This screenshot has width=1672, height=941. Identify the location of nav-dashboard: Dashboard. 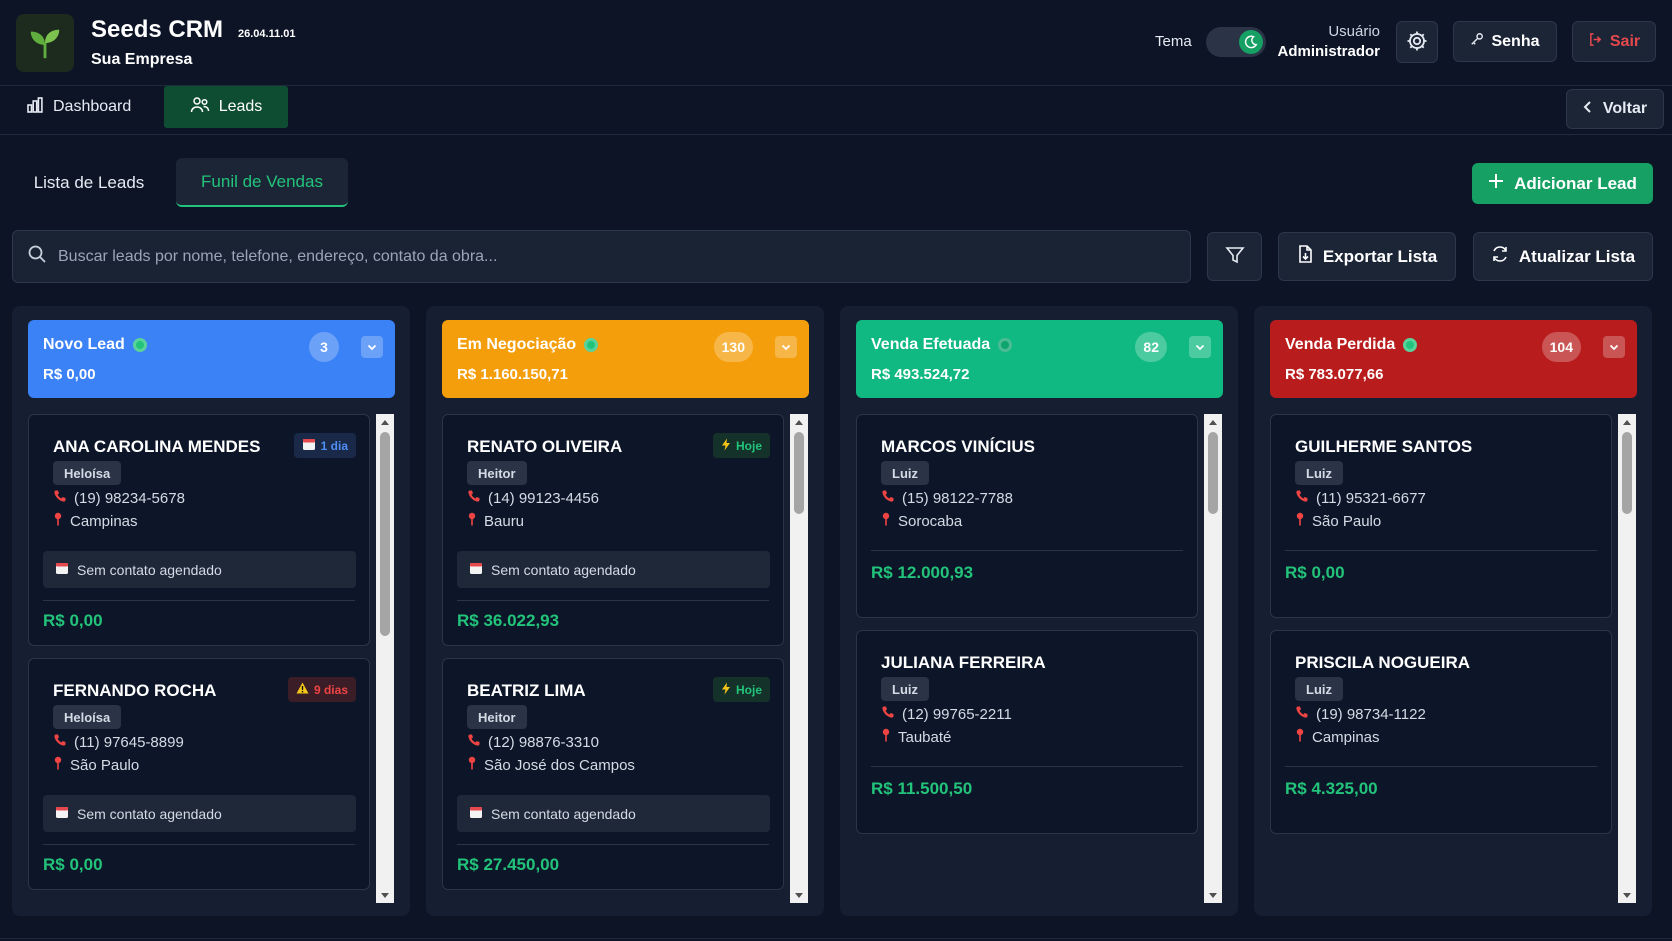
(78, 107).